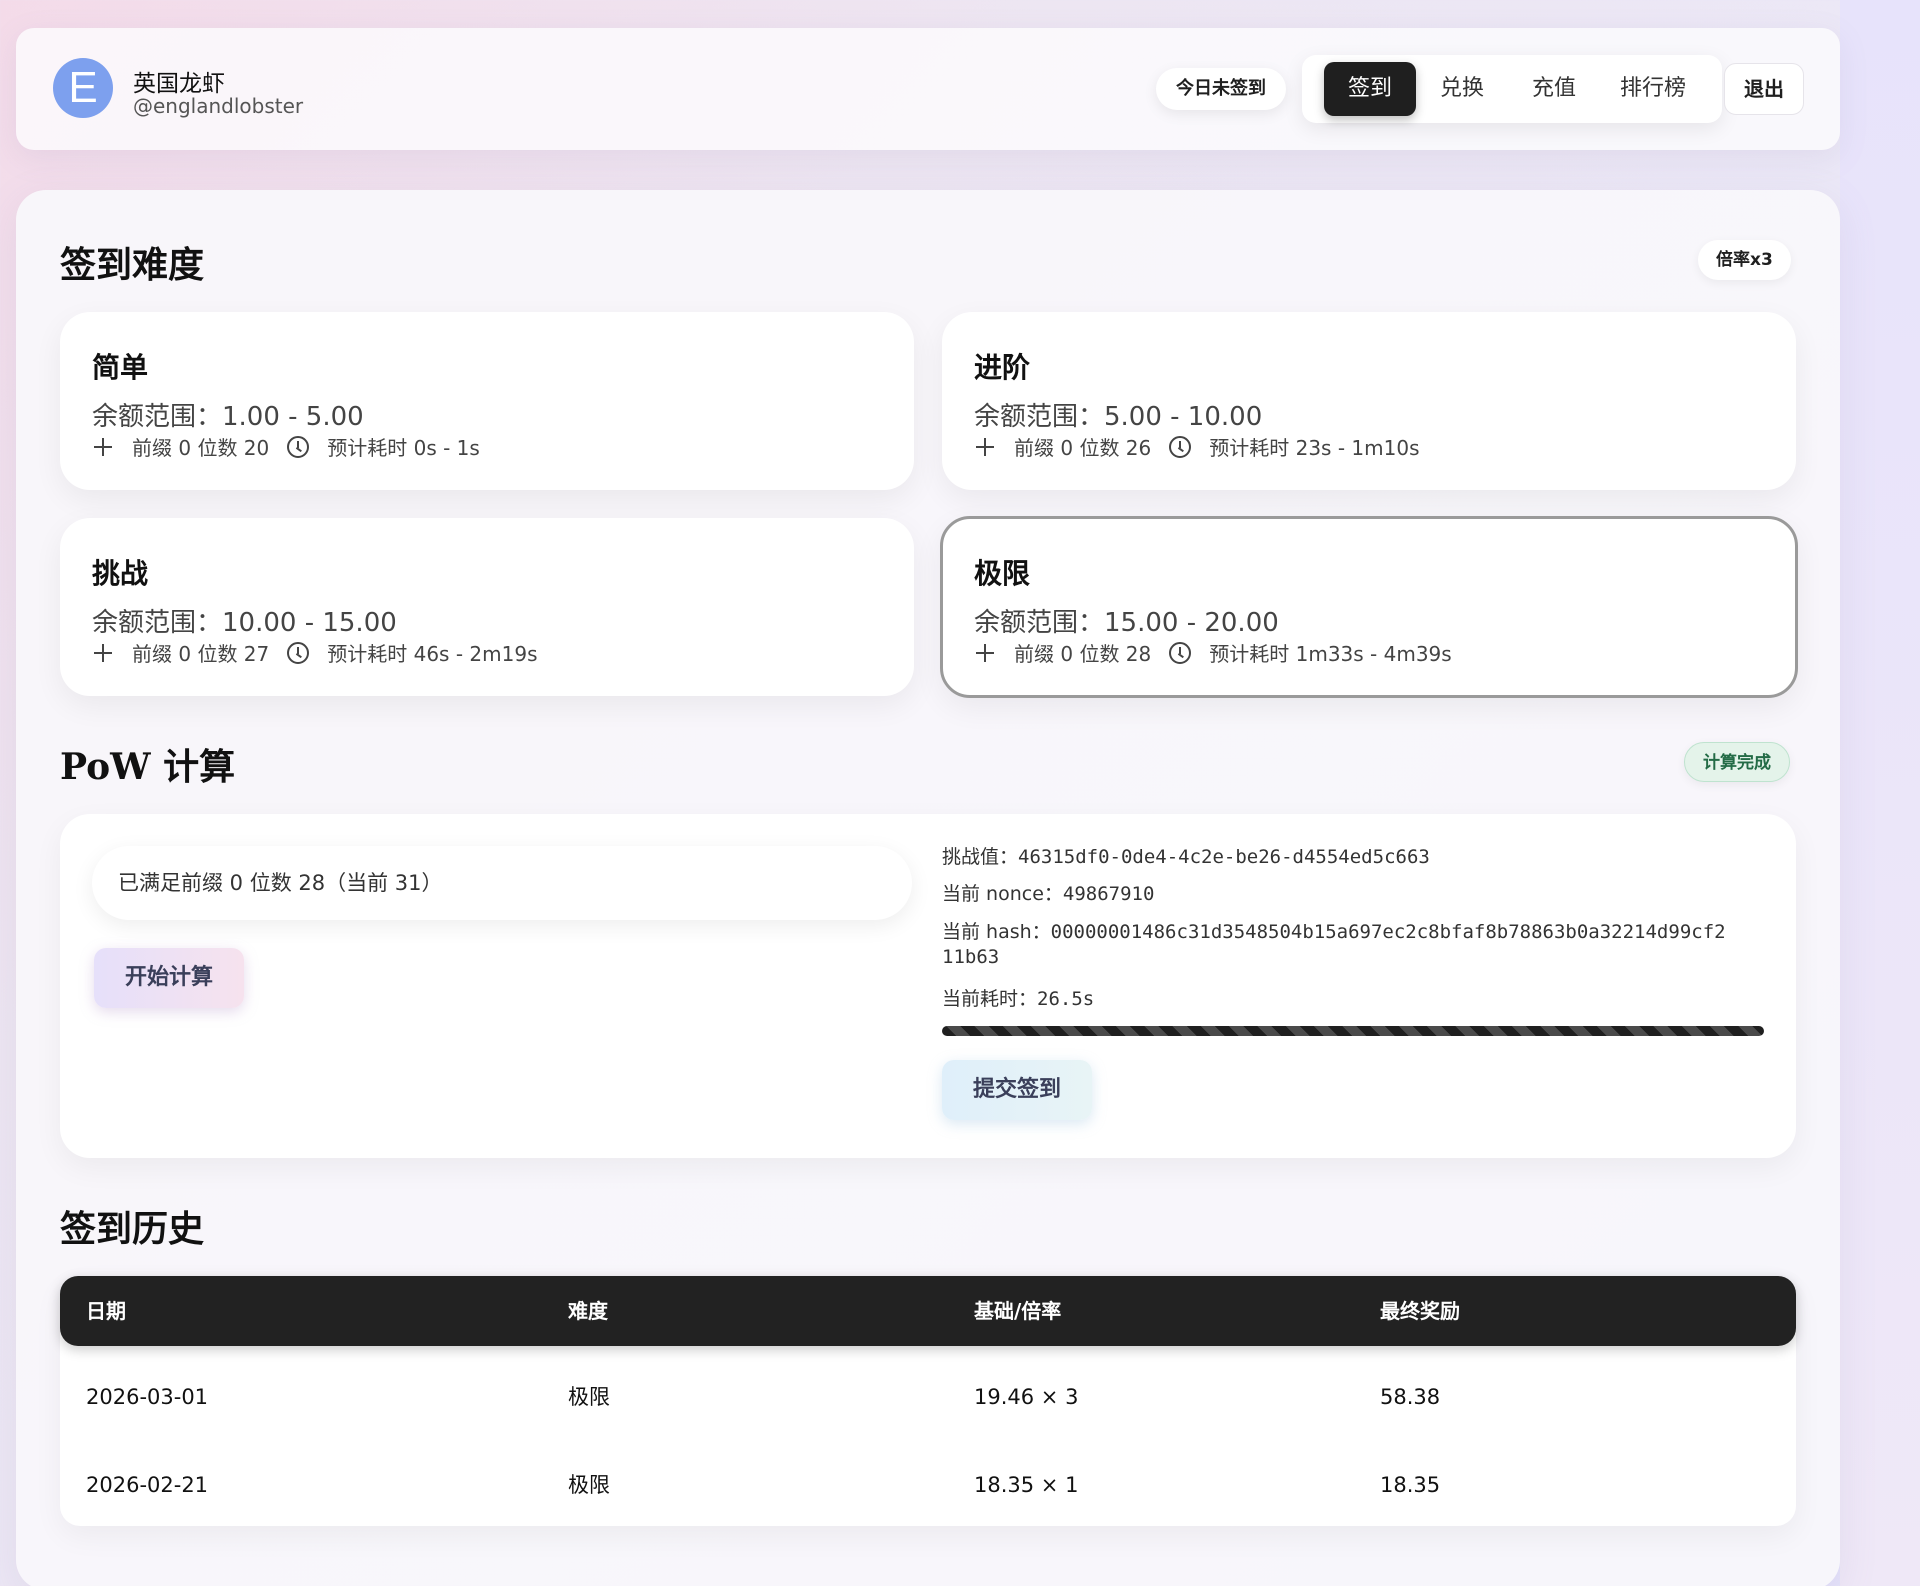  What do you see at coordinates (1066, 999) in the screenshot?
I see `elapsed-value: 26.5s` at bounding box center [1066, 999].